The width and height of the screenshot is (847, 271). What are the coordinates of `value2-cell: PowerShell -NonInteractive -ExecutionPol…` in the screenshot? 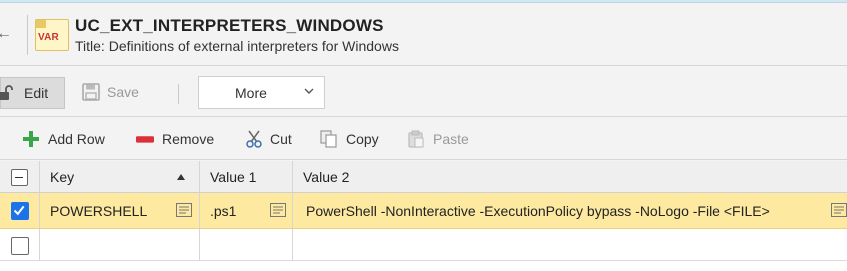 It's located at (570, 210).